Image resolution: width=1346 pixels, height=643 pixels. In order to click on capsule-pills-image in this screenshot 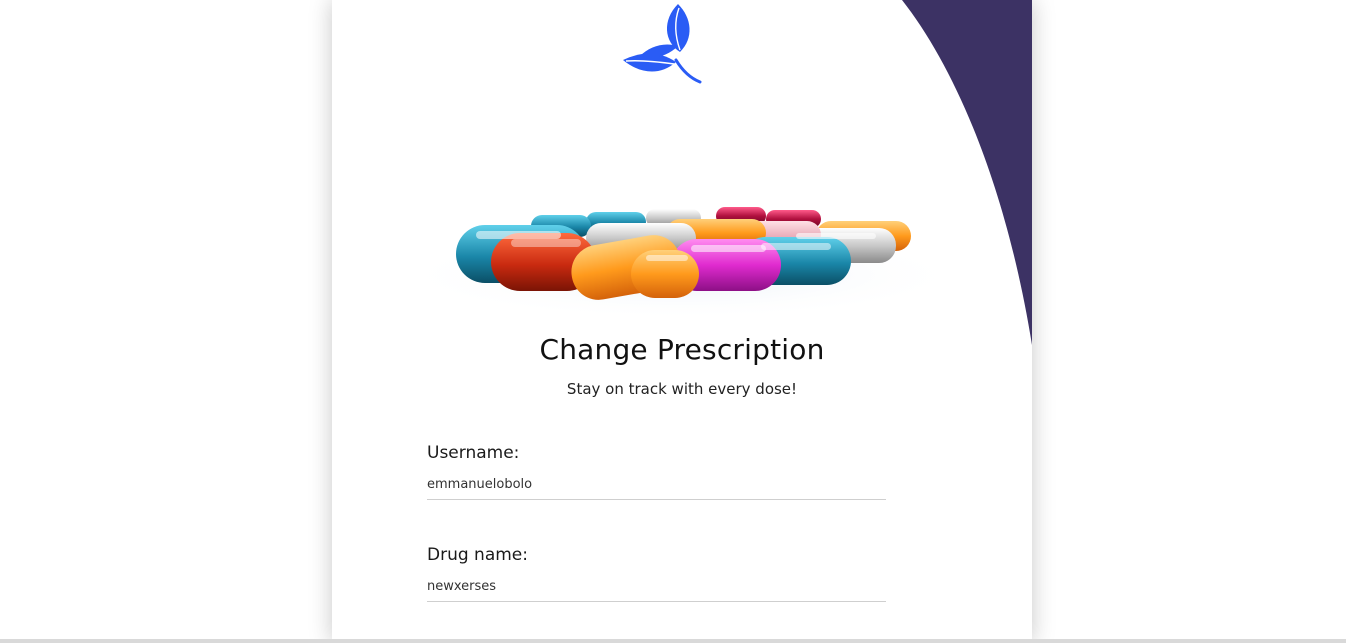, I will do `click(681, 263)`.